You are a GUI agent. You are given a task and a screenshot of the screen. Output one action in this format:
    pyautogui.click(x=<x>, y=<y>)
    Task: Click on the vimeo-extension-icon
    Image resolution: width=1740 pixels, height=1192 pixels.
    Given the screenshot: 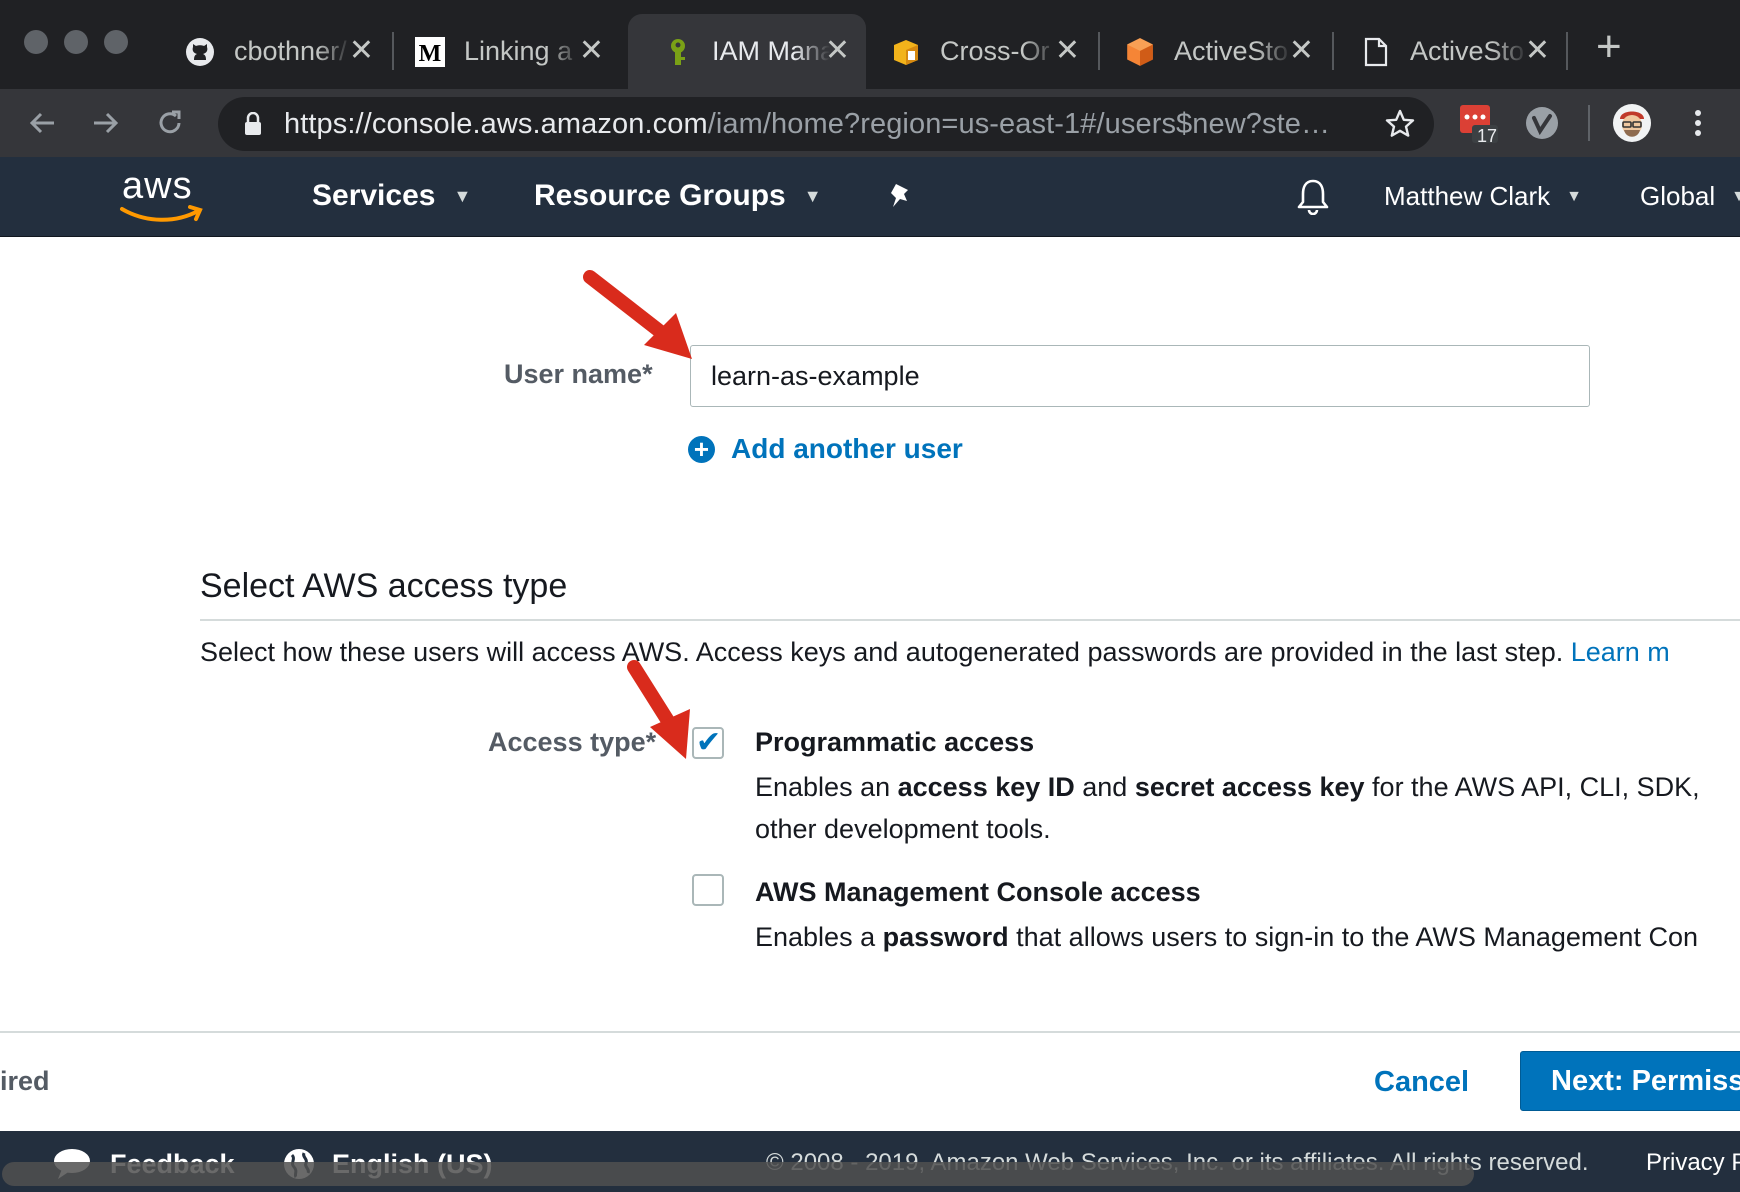 What is the action you would take?
    pyautogui.click(x=1542, y=123)
    